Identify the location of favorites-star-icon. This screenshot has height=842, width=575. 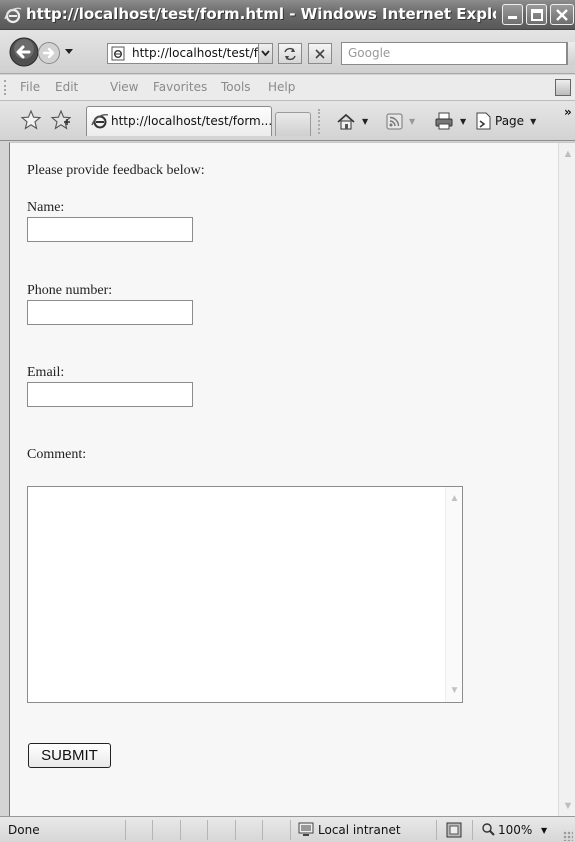
(31, 120).